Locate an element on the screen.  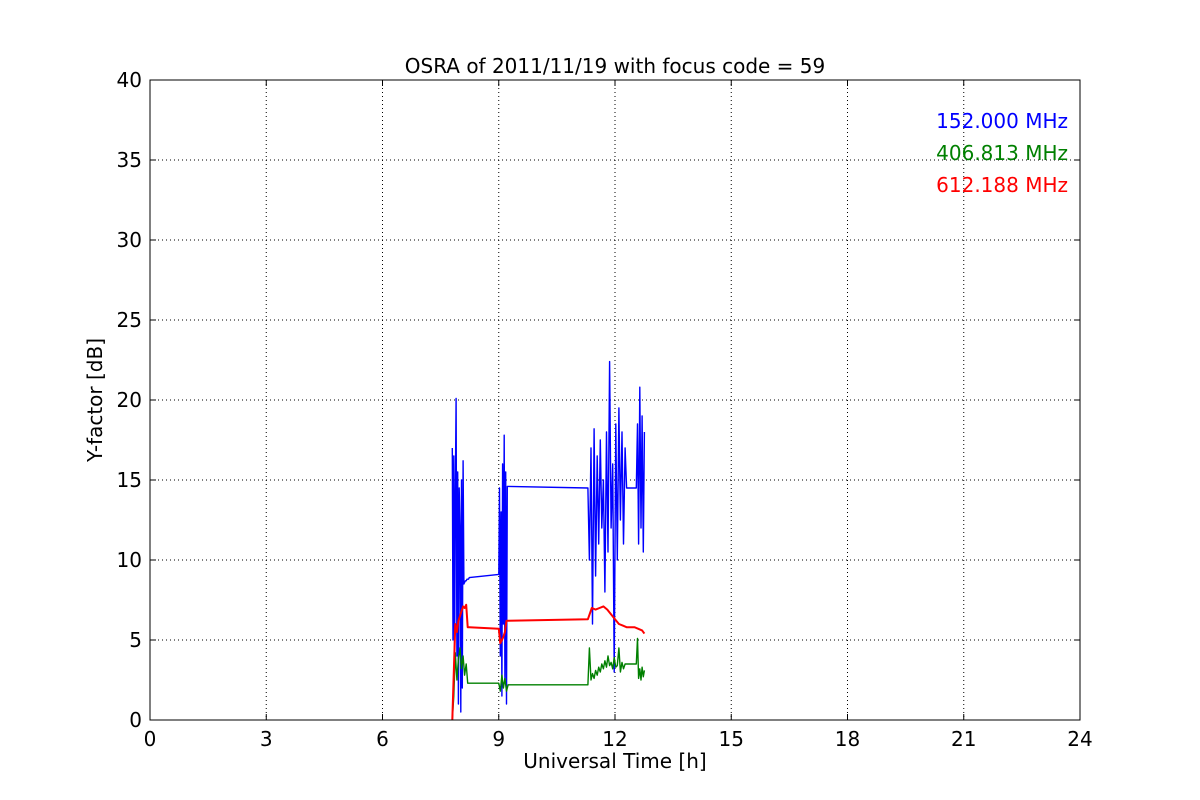
x-axis-label: Universal Time [h] is located at coordinates (614, 761).